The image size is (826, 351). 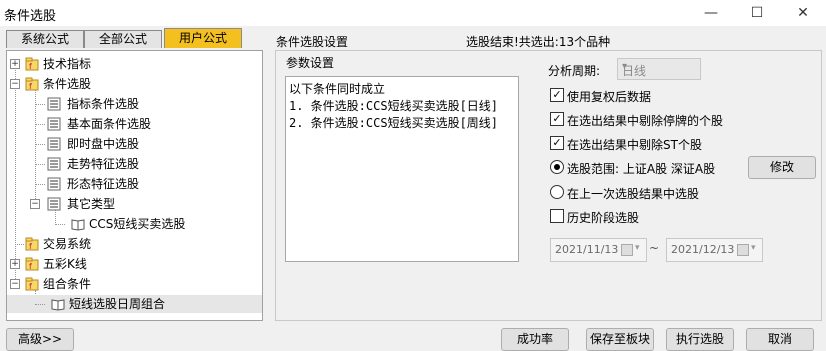 What do you see at coordinates (603, 218) in the screenshot?
I see `history-label: 历史阶段选股` at bounding box center [603, 218].